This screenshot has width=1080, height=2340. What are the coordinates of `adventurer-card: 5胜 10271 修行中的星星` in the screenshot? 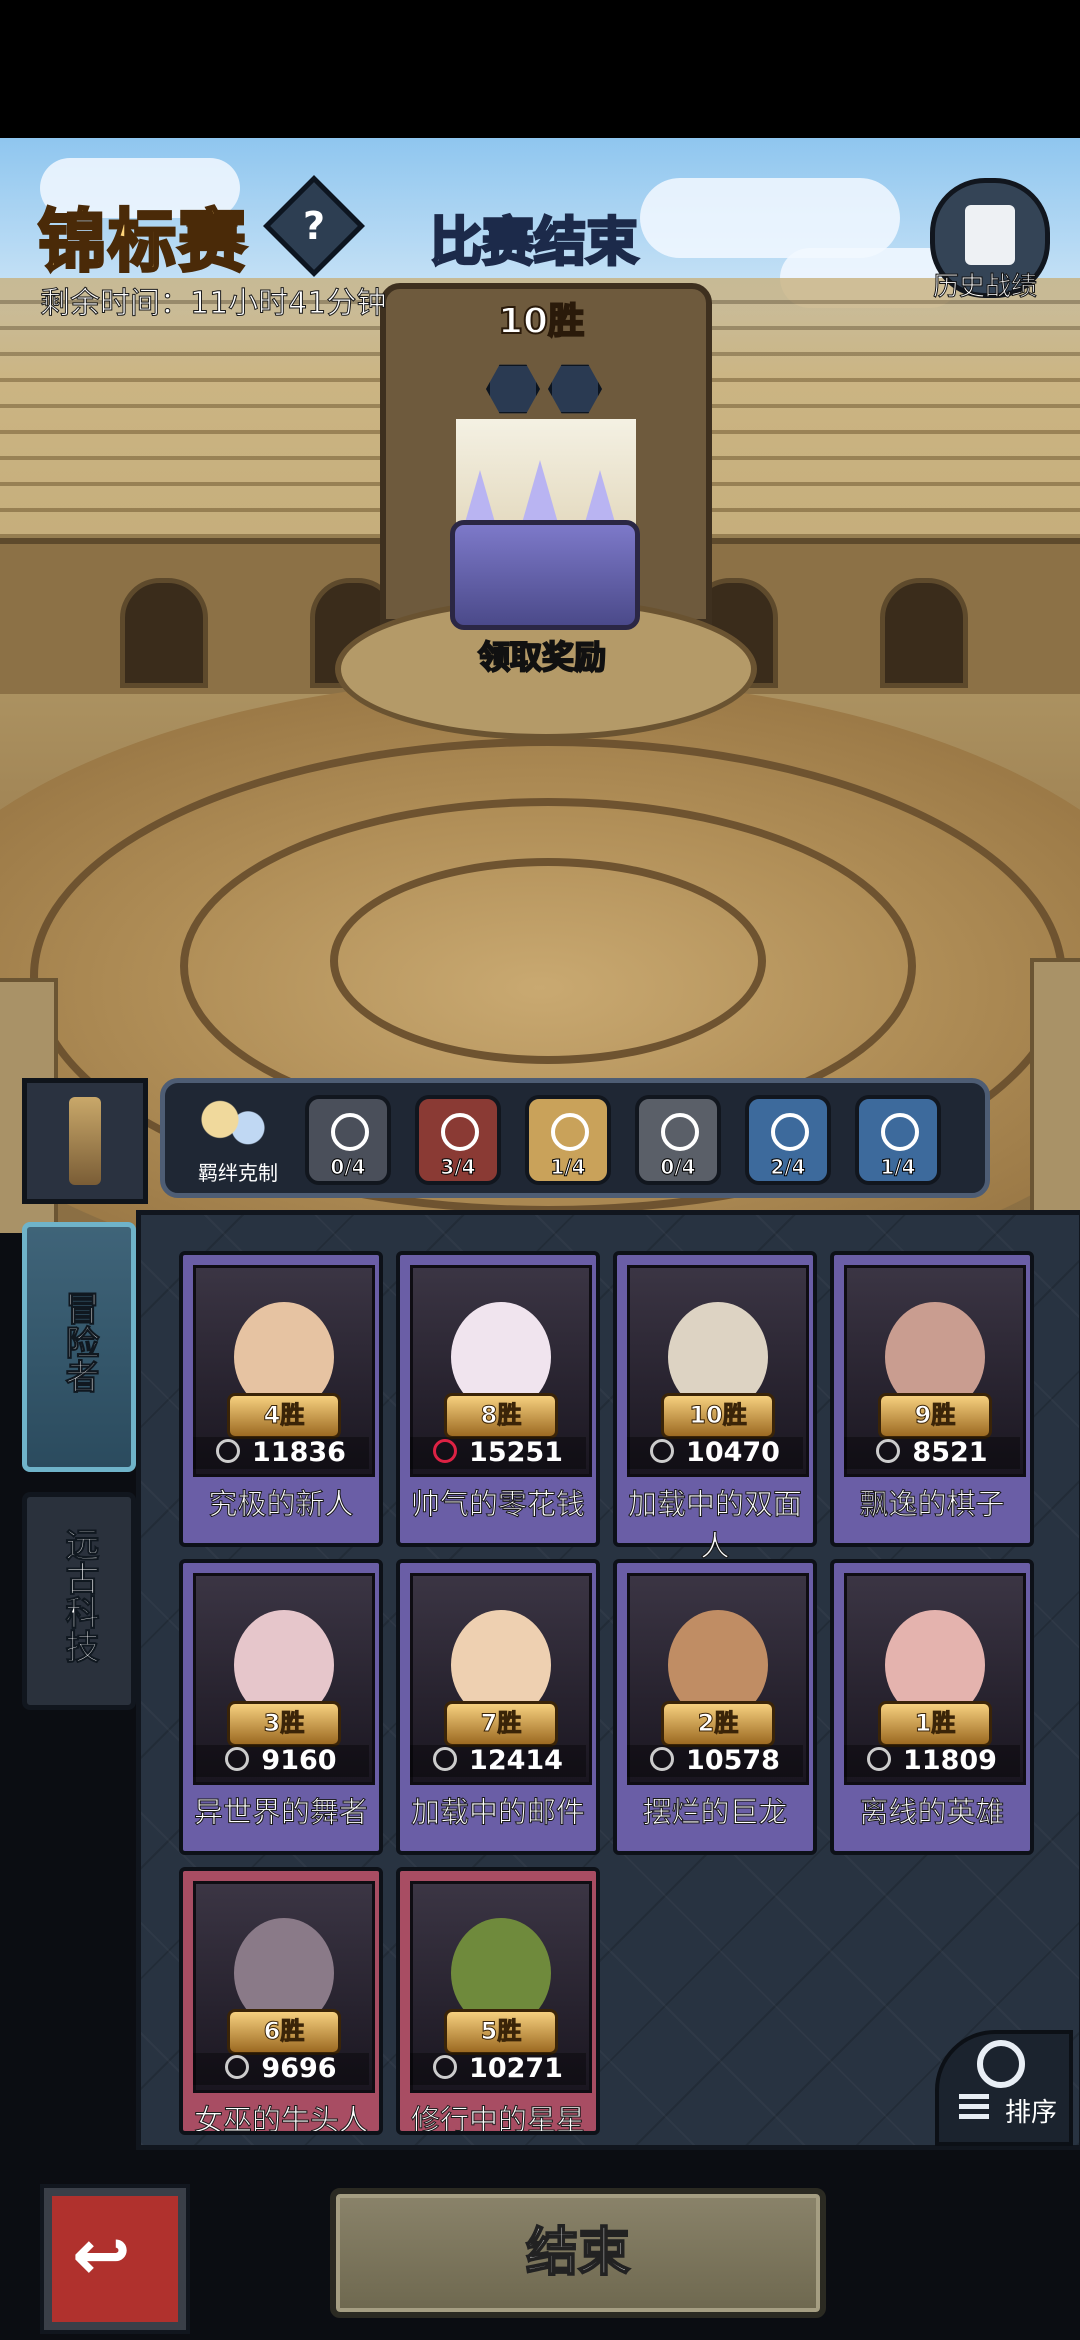 It's located at (498, 2001).